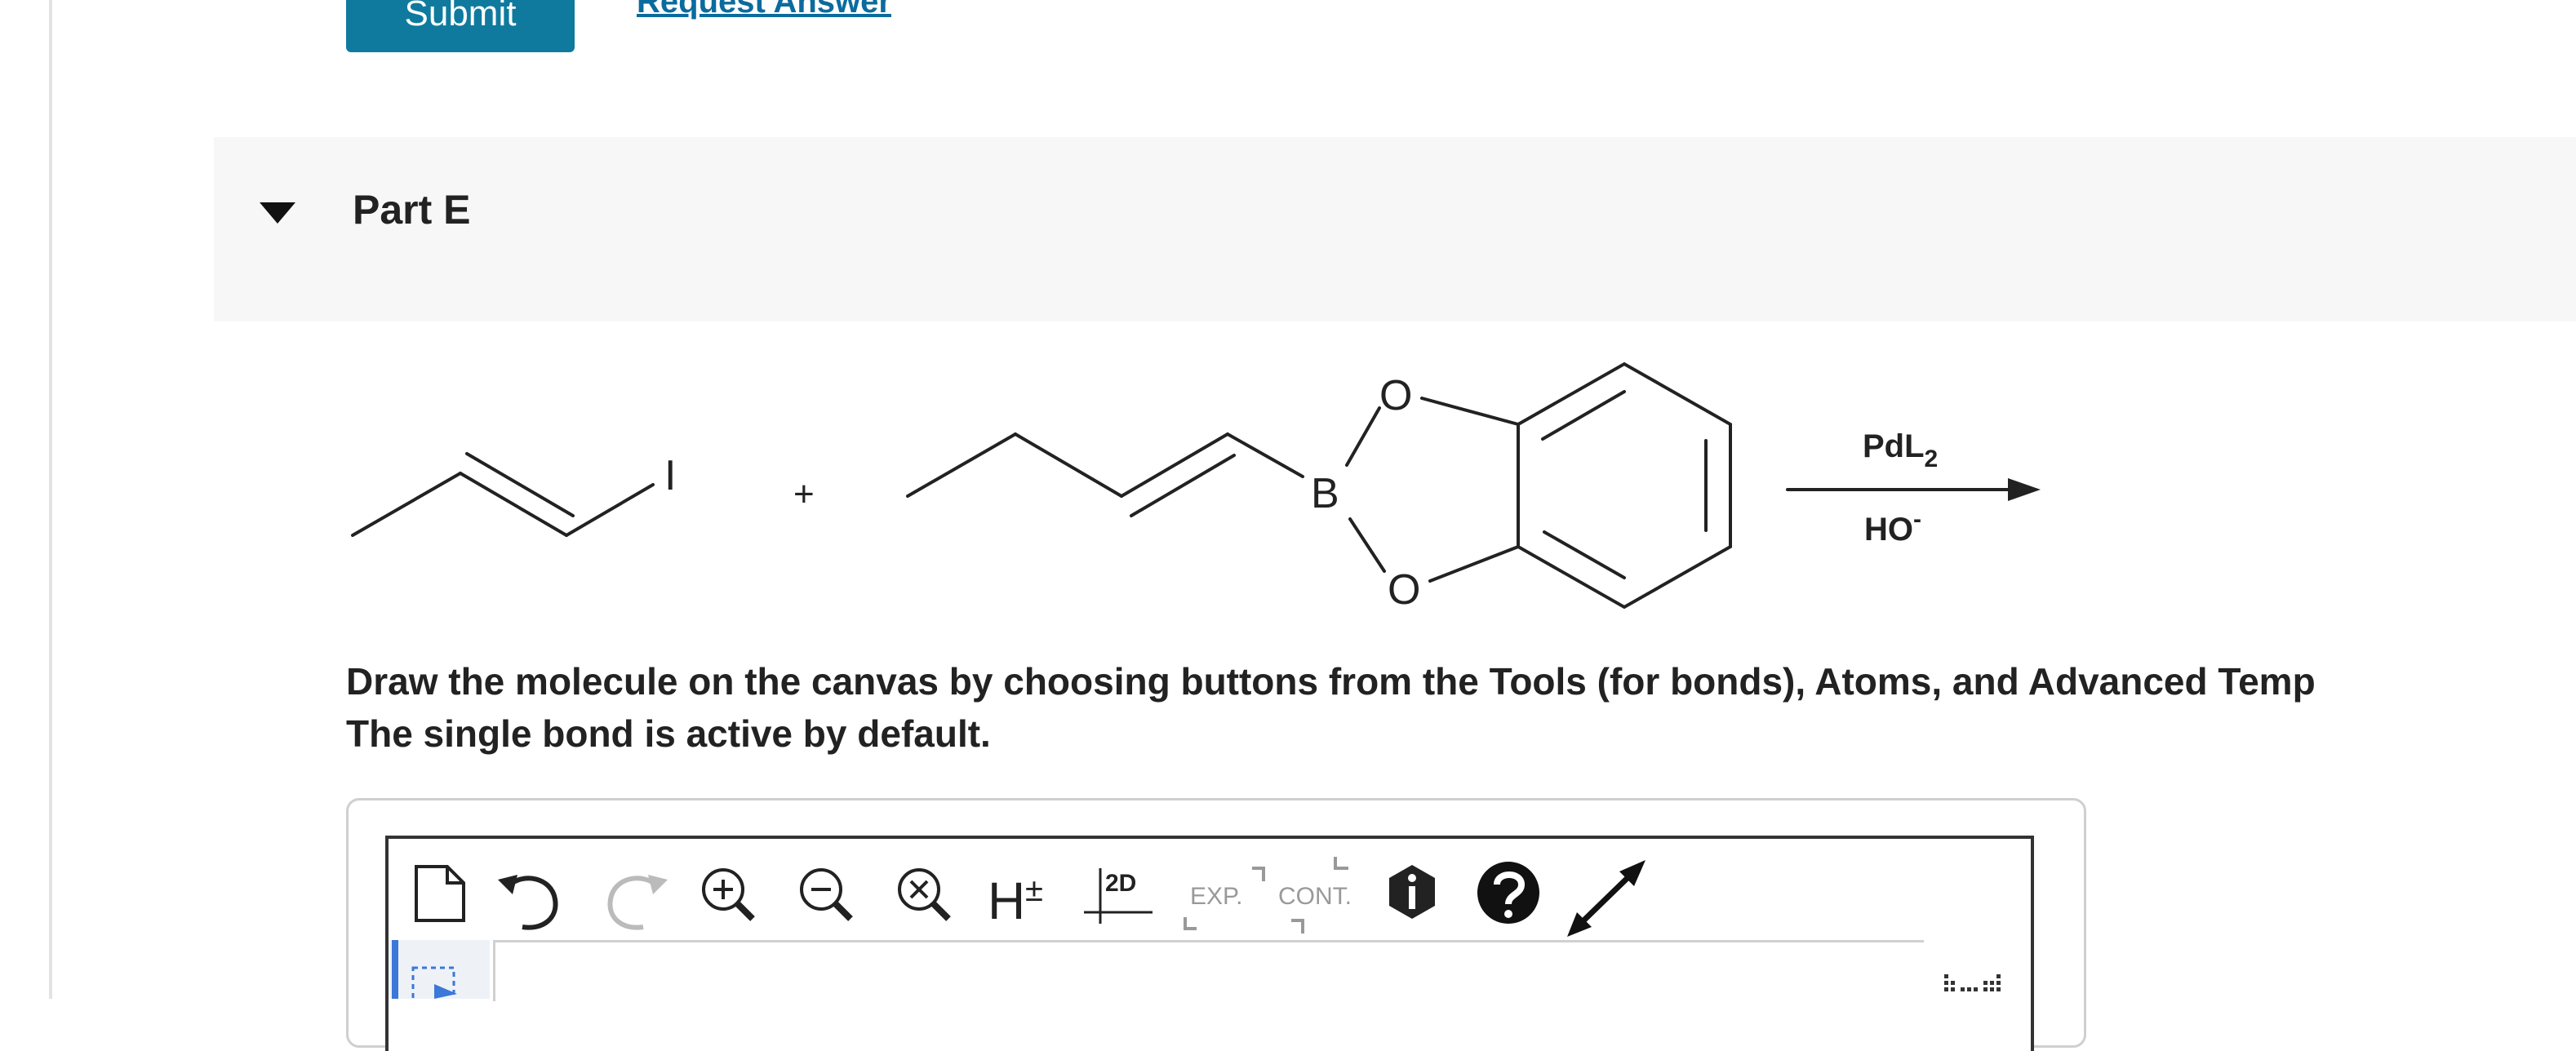 This screenshot has width=2576, height=1051. What do you see at coordinates (1006, 901) in the screenshot?
I see `svg-text: H` at bounding box center [1006, 901].